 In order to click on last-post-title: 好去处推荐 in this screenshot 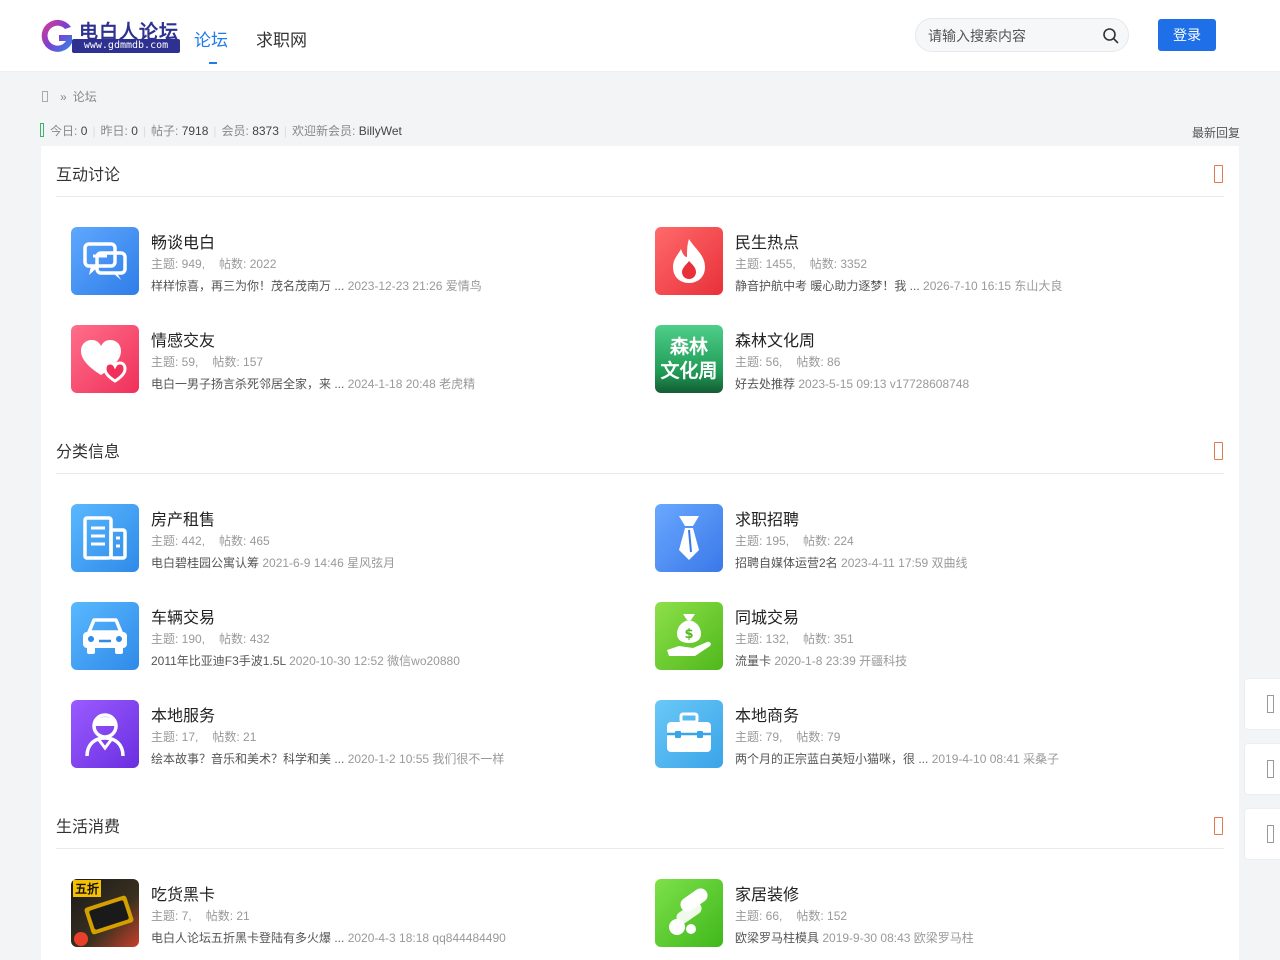, I will do `click(765, 384)`.